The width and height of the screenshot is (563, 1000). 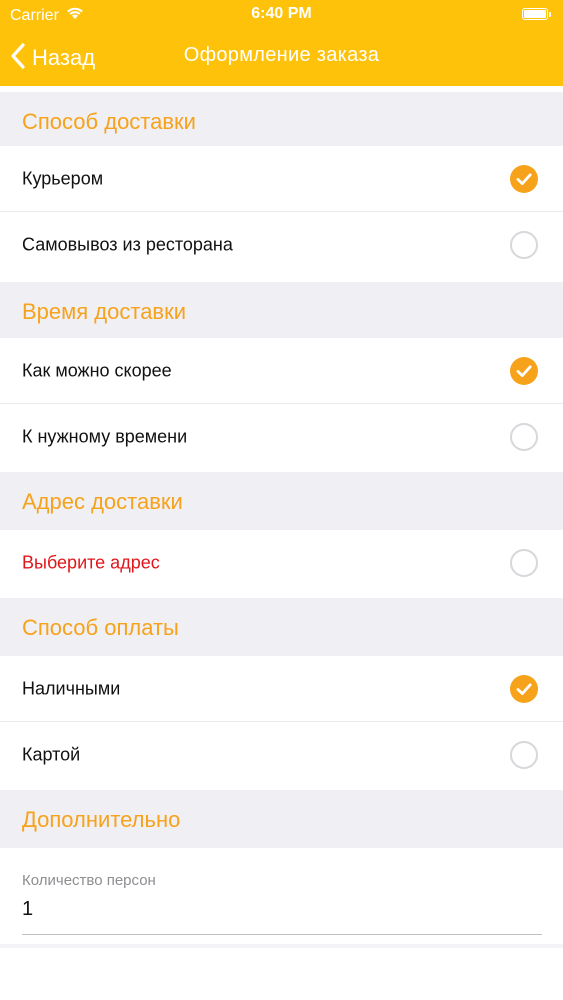 I want to click on option-label: Самовывоз из ресторана, so click(x=127, y=244).